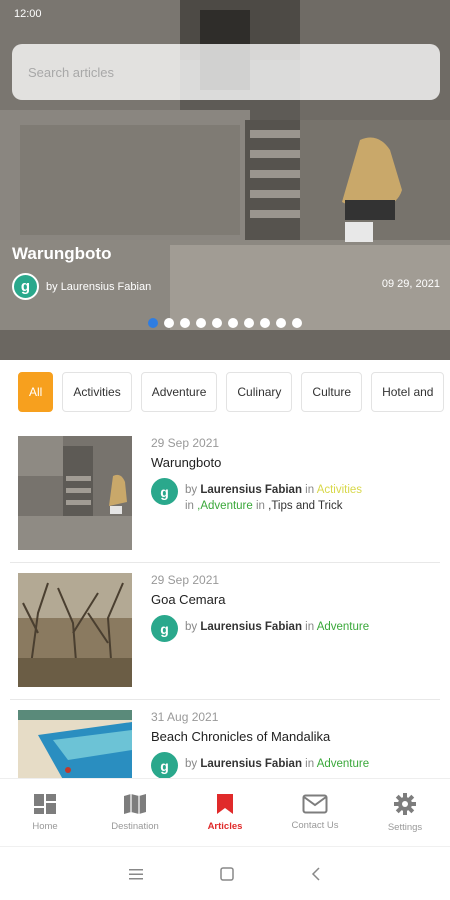 This screenshot has height=900, width=450. What do you see at coordinates (315, 825) in the screenshot?
I see `nav-label: Contact Us` at bounding box center [315, 825].